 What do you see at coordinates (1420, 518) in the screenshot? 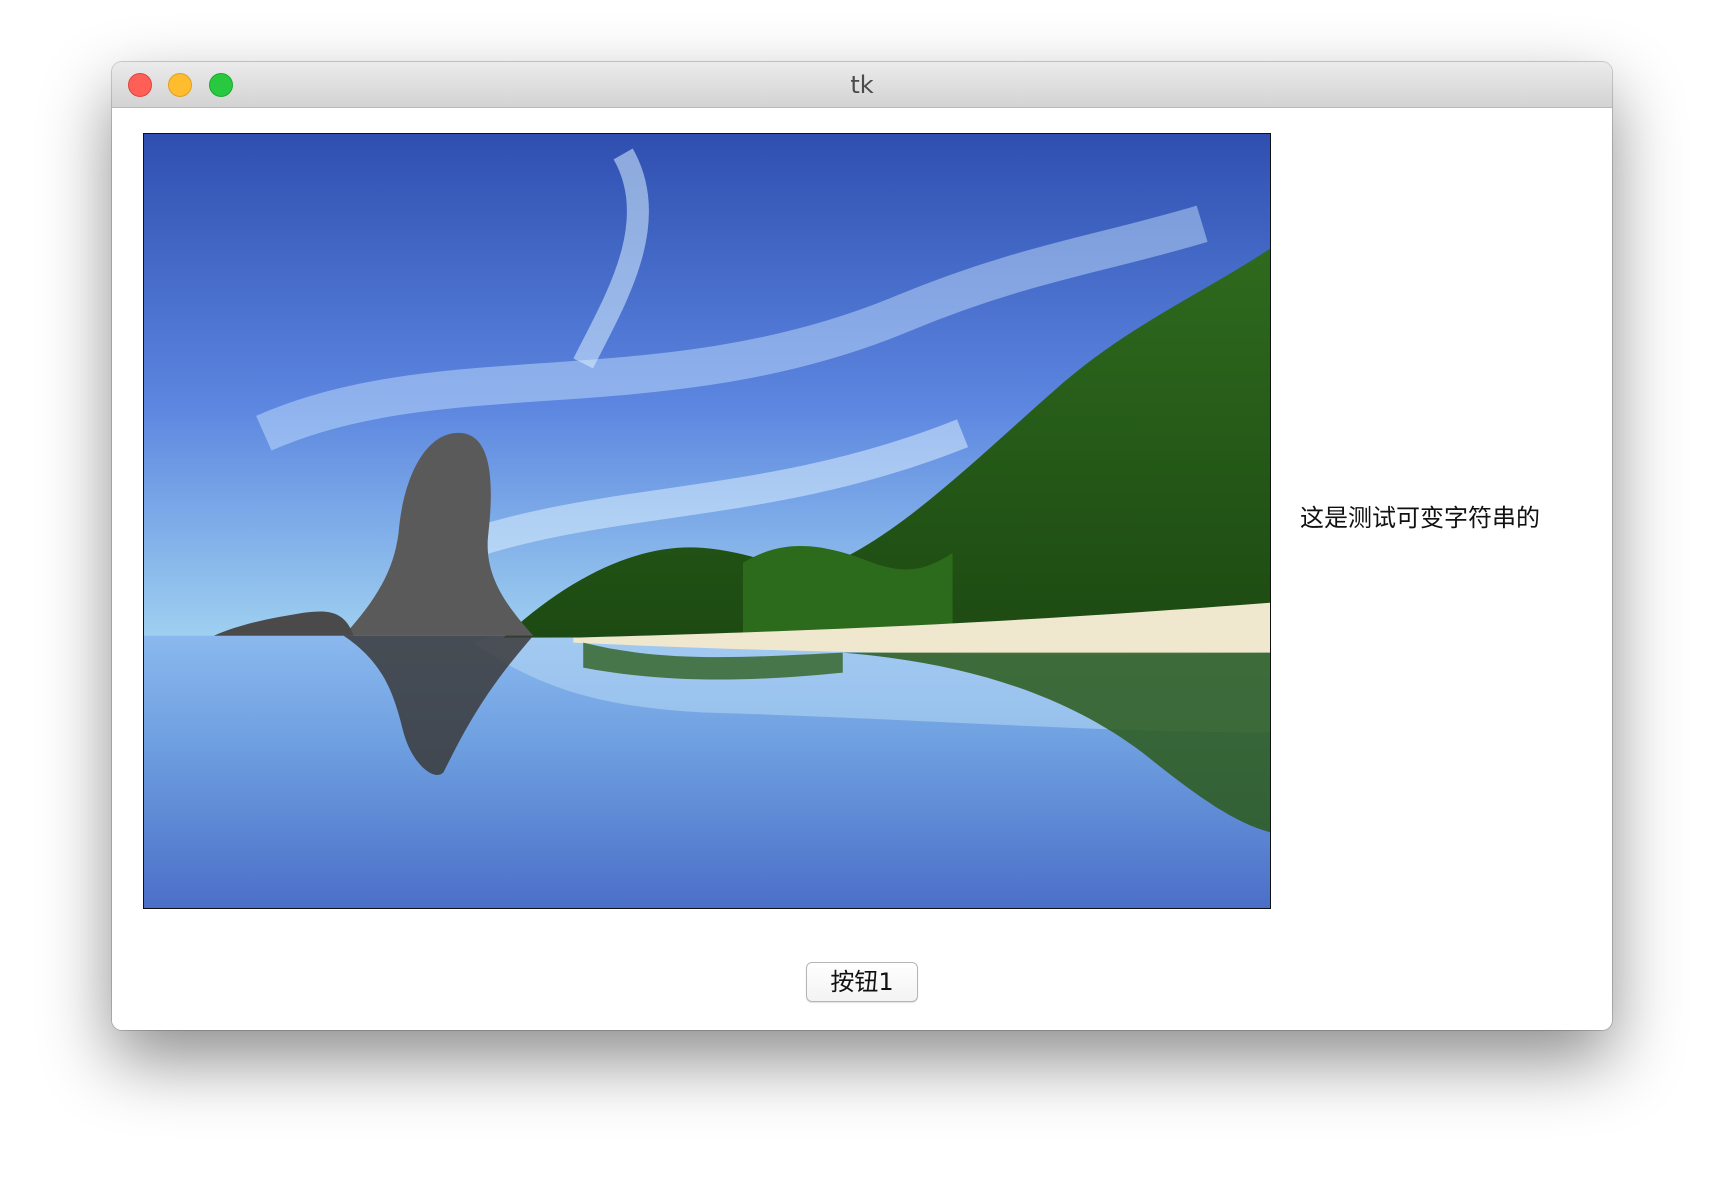
I see `variable-string-label: 这是测试可变字符串的` at bounding box center [1420, 518].